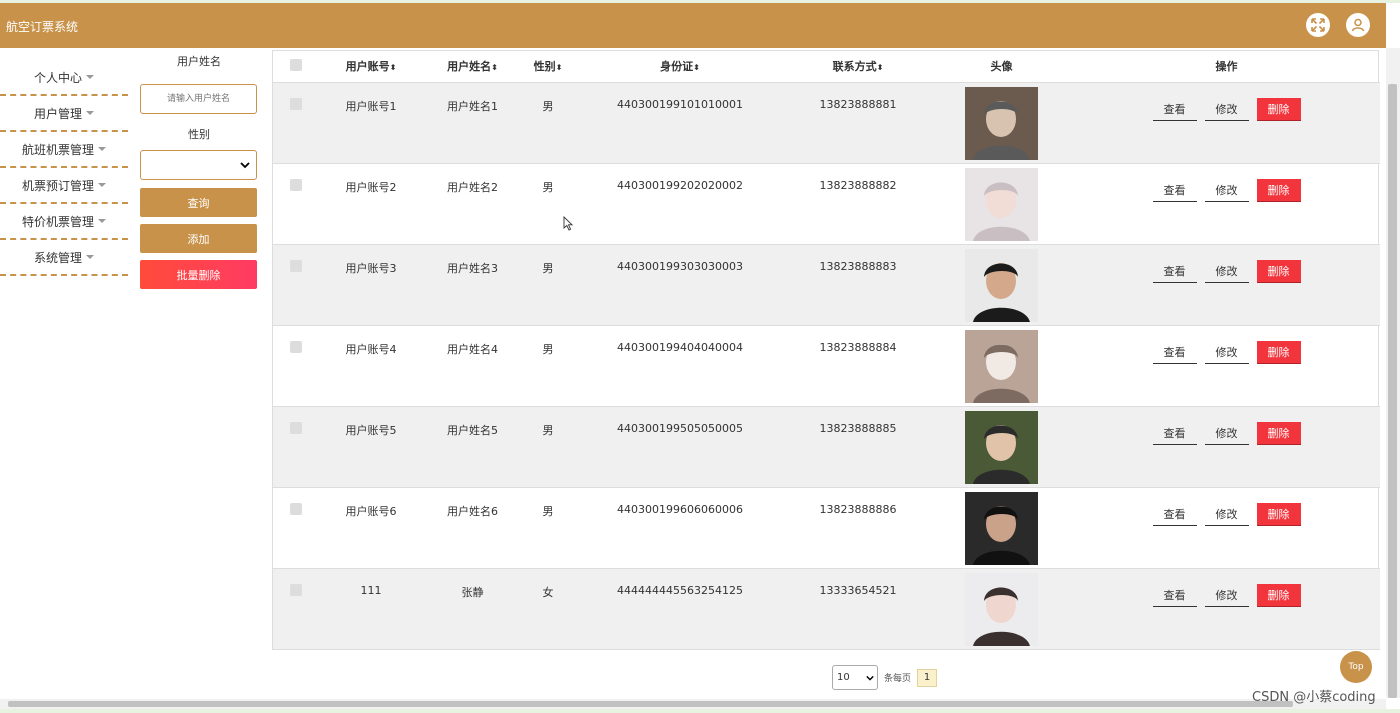  I want to click on fullscreen-icon, so click(1318, 25).